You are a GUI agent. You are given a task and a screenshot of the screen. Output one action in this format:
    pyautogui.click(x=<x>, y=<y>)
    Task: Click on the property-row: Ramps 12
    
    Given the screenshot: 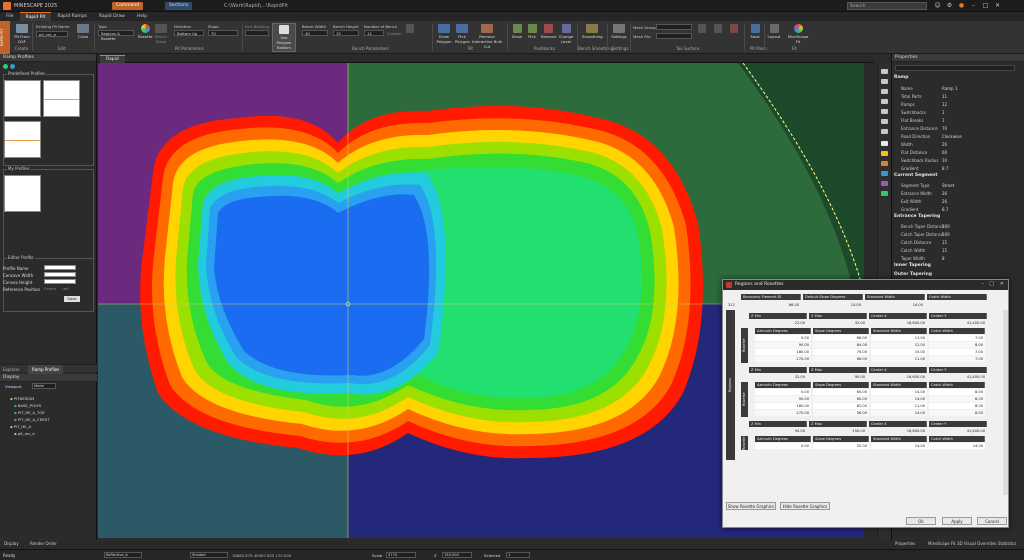 What is the action you would take?
    pyautogui.click(x=958, y=104)
    